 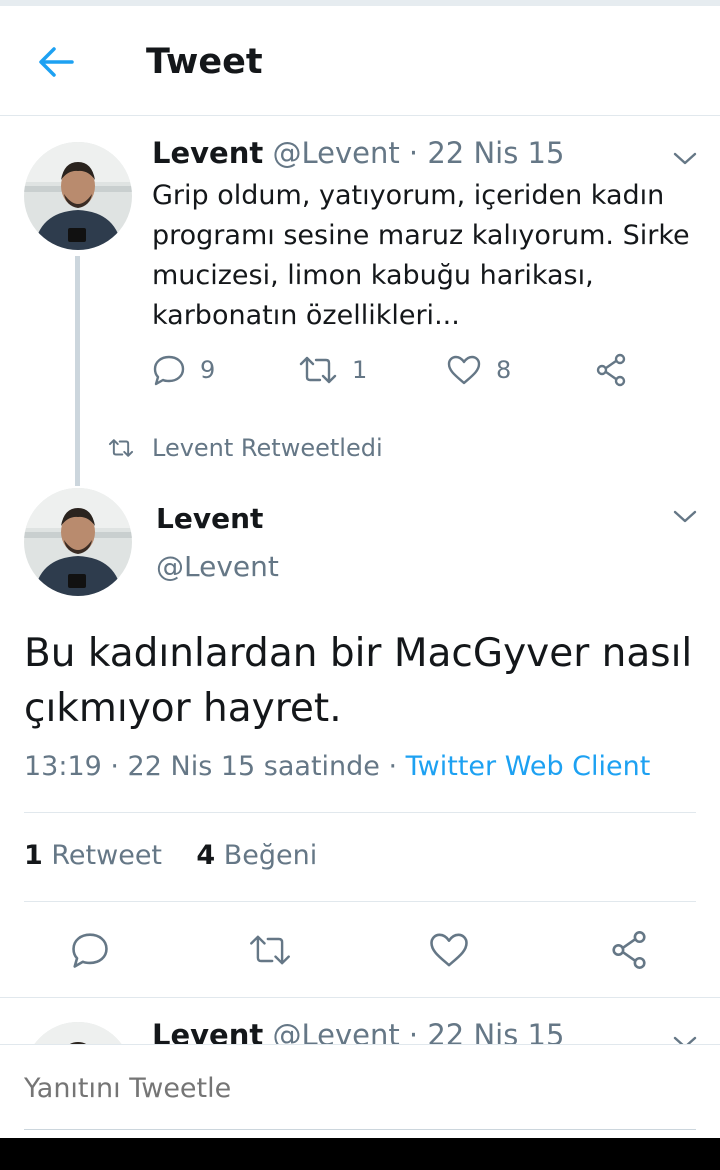 I want to click on next-tweet: Levent @Levent · 22 Nis 15, so click(x=360, y=1021).